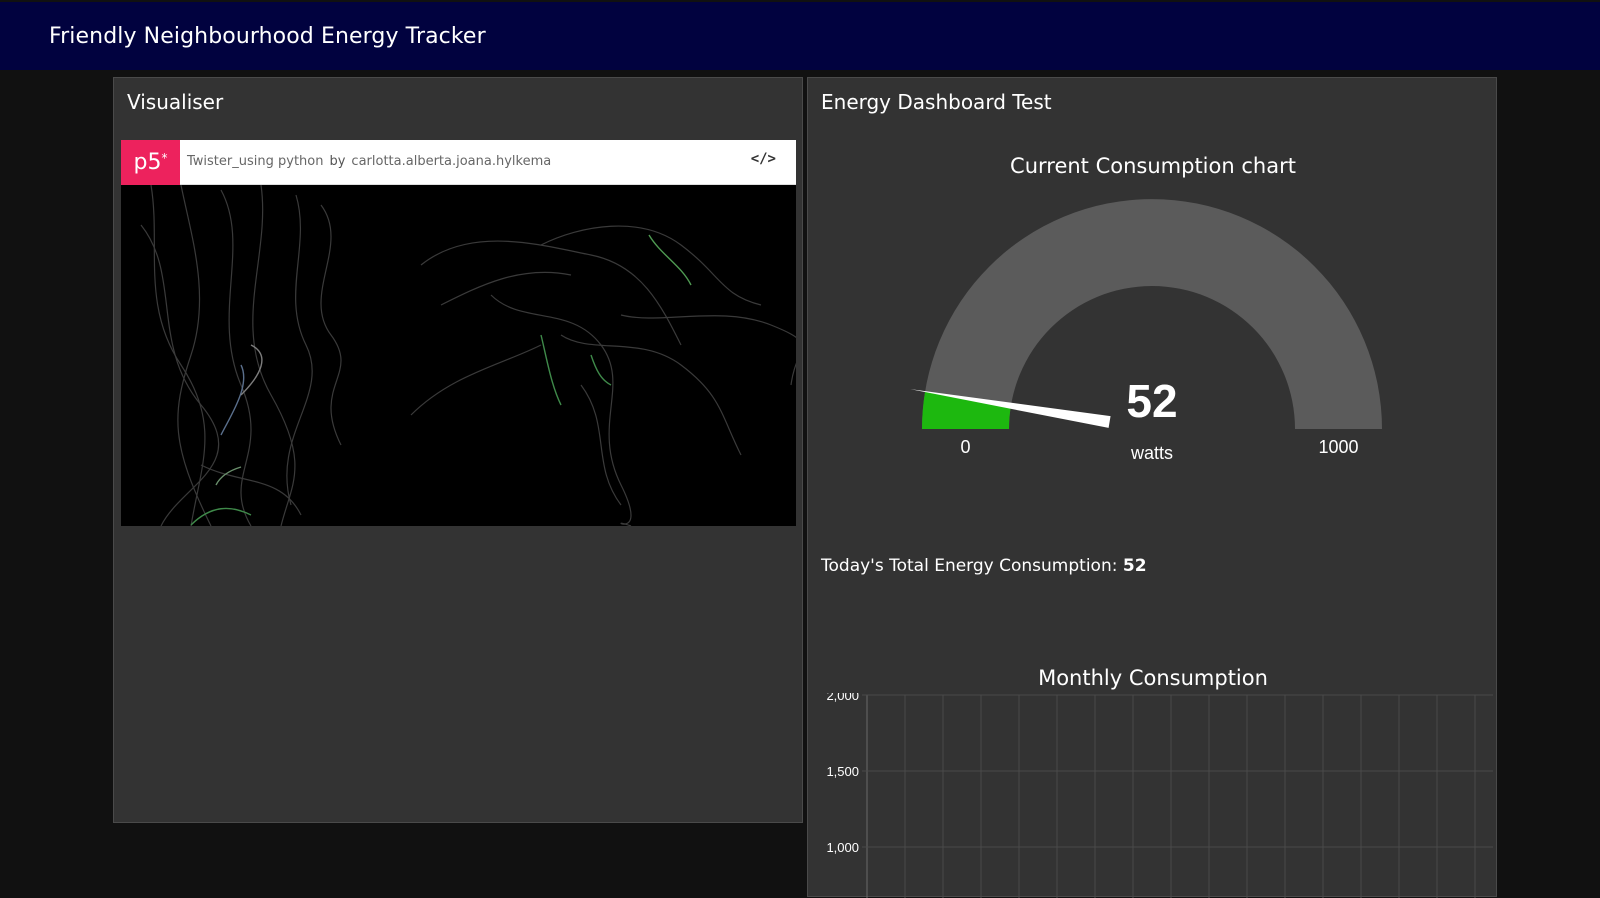 This screenshot has height=898, width=1600. What do you see at coordinates (175, 102) in the screenshot?
I see `visualiser-title: Visualiser` at bounding box center [175, 102].